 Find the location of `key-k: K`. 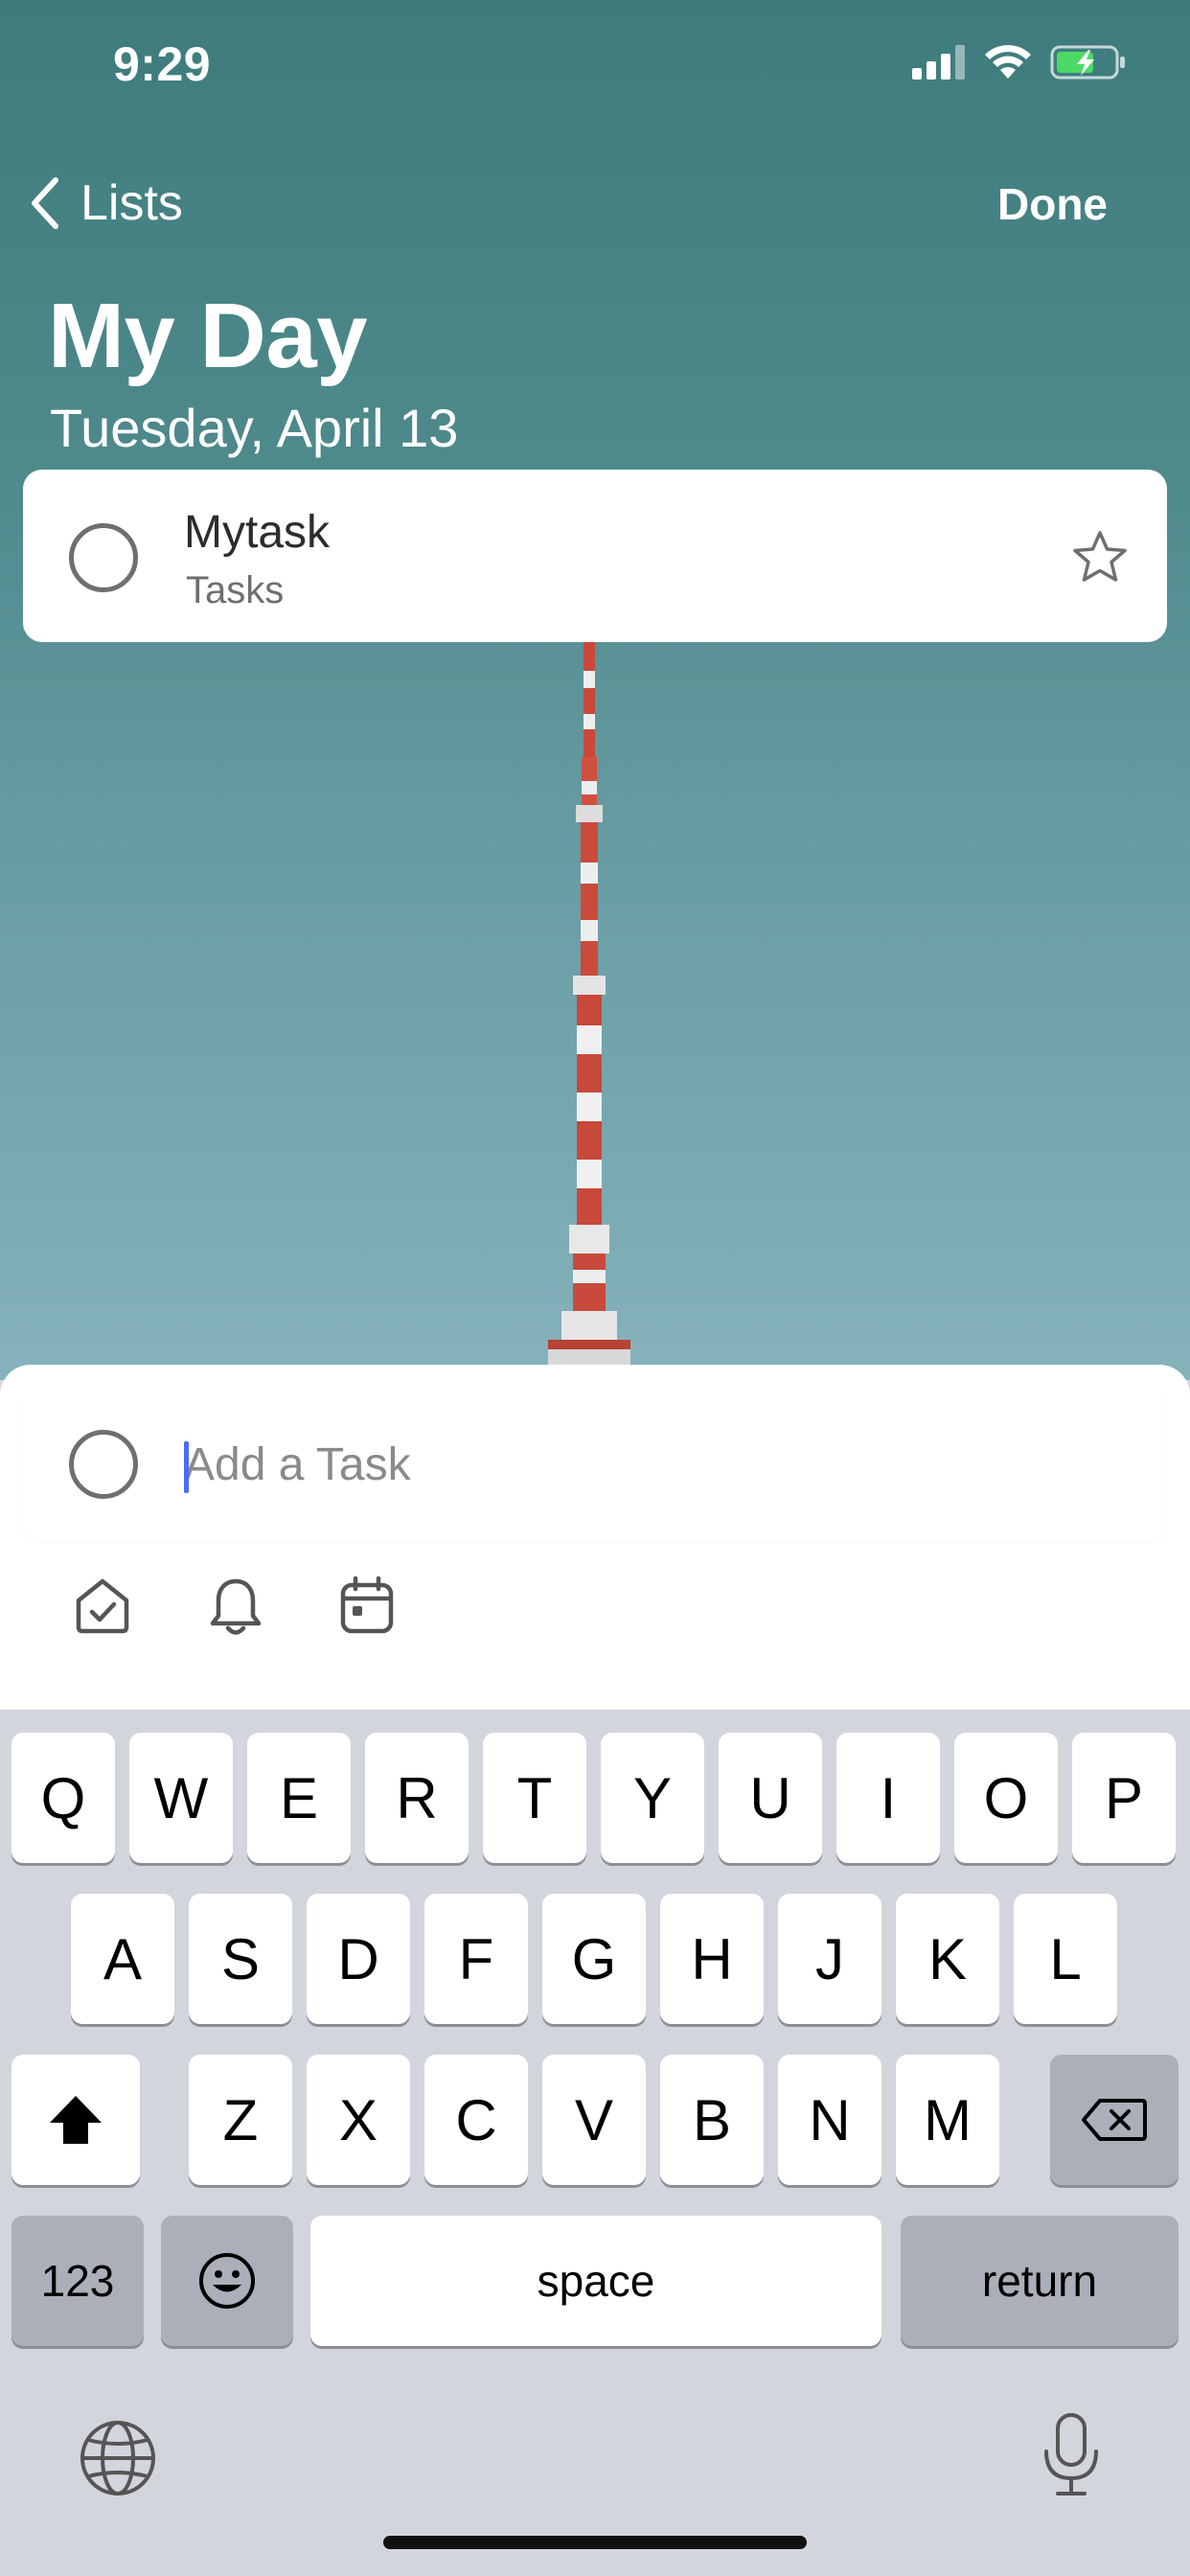

key-k: K is located at coordinates (948, 1959).